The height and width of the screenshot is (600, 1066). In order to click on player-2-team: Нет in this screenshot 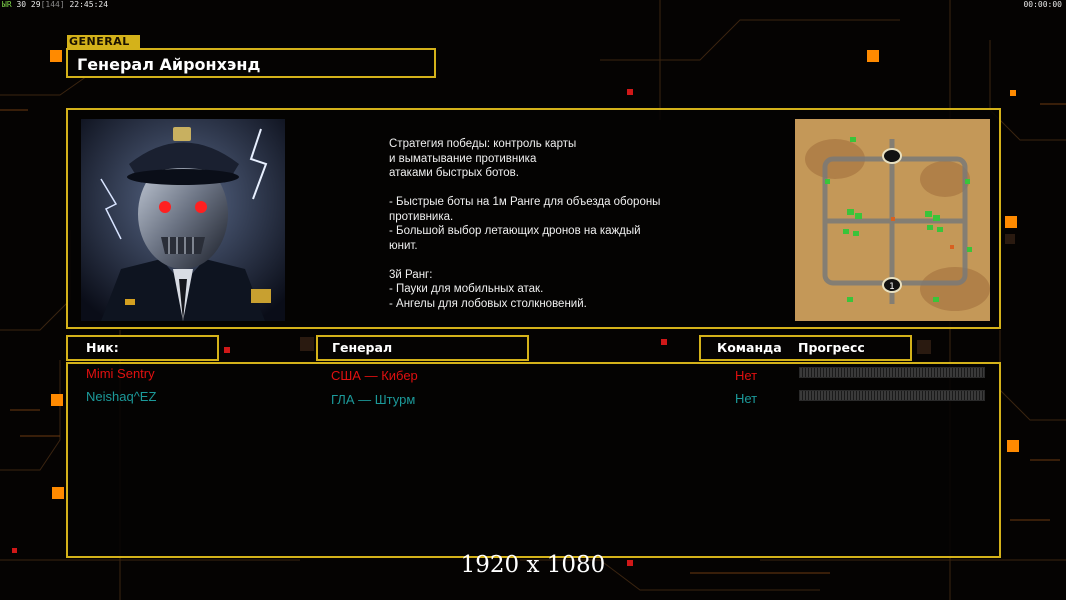, I will do `click(746, 398)`.